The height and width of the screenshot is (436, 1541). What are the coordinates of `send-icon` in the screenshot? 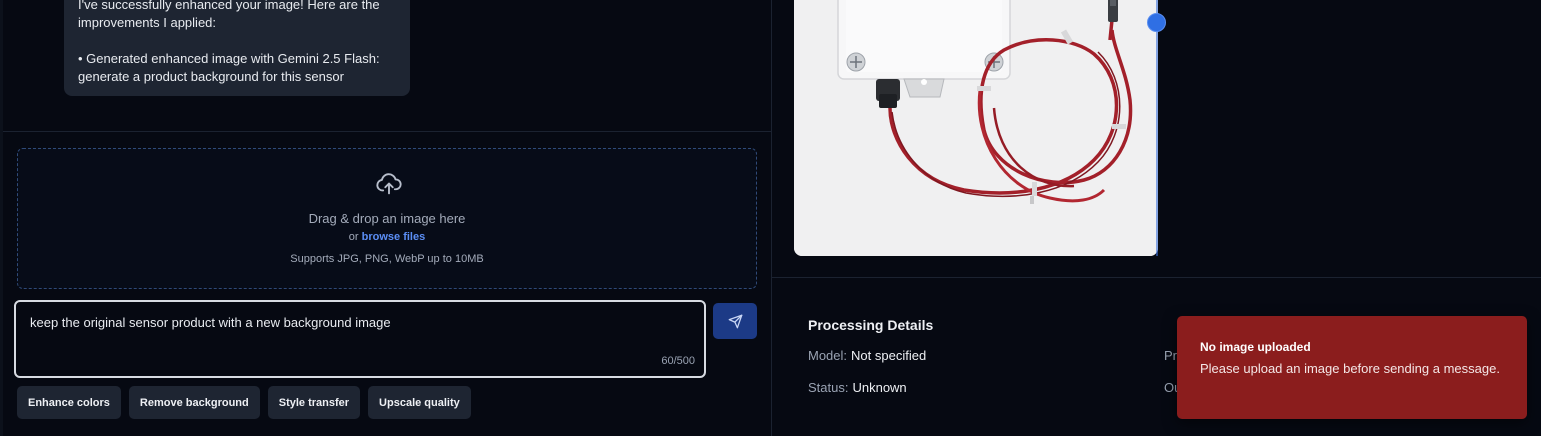 It's located at (735, 321).